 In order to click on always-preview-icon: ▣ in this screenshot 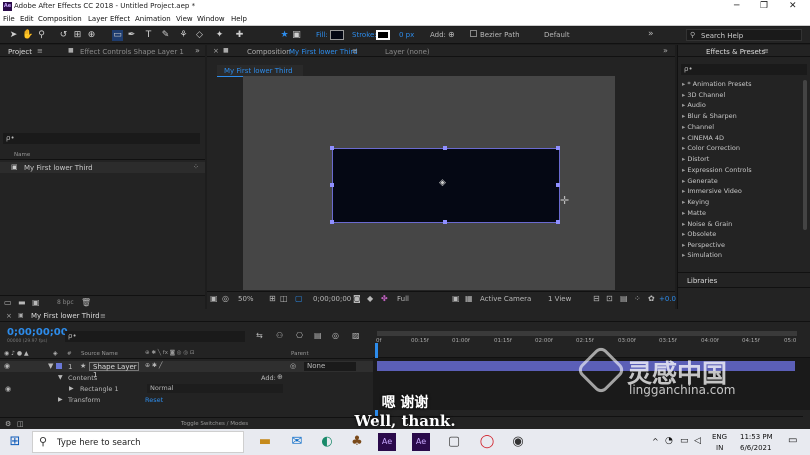, I will do `click(214, 298)`.